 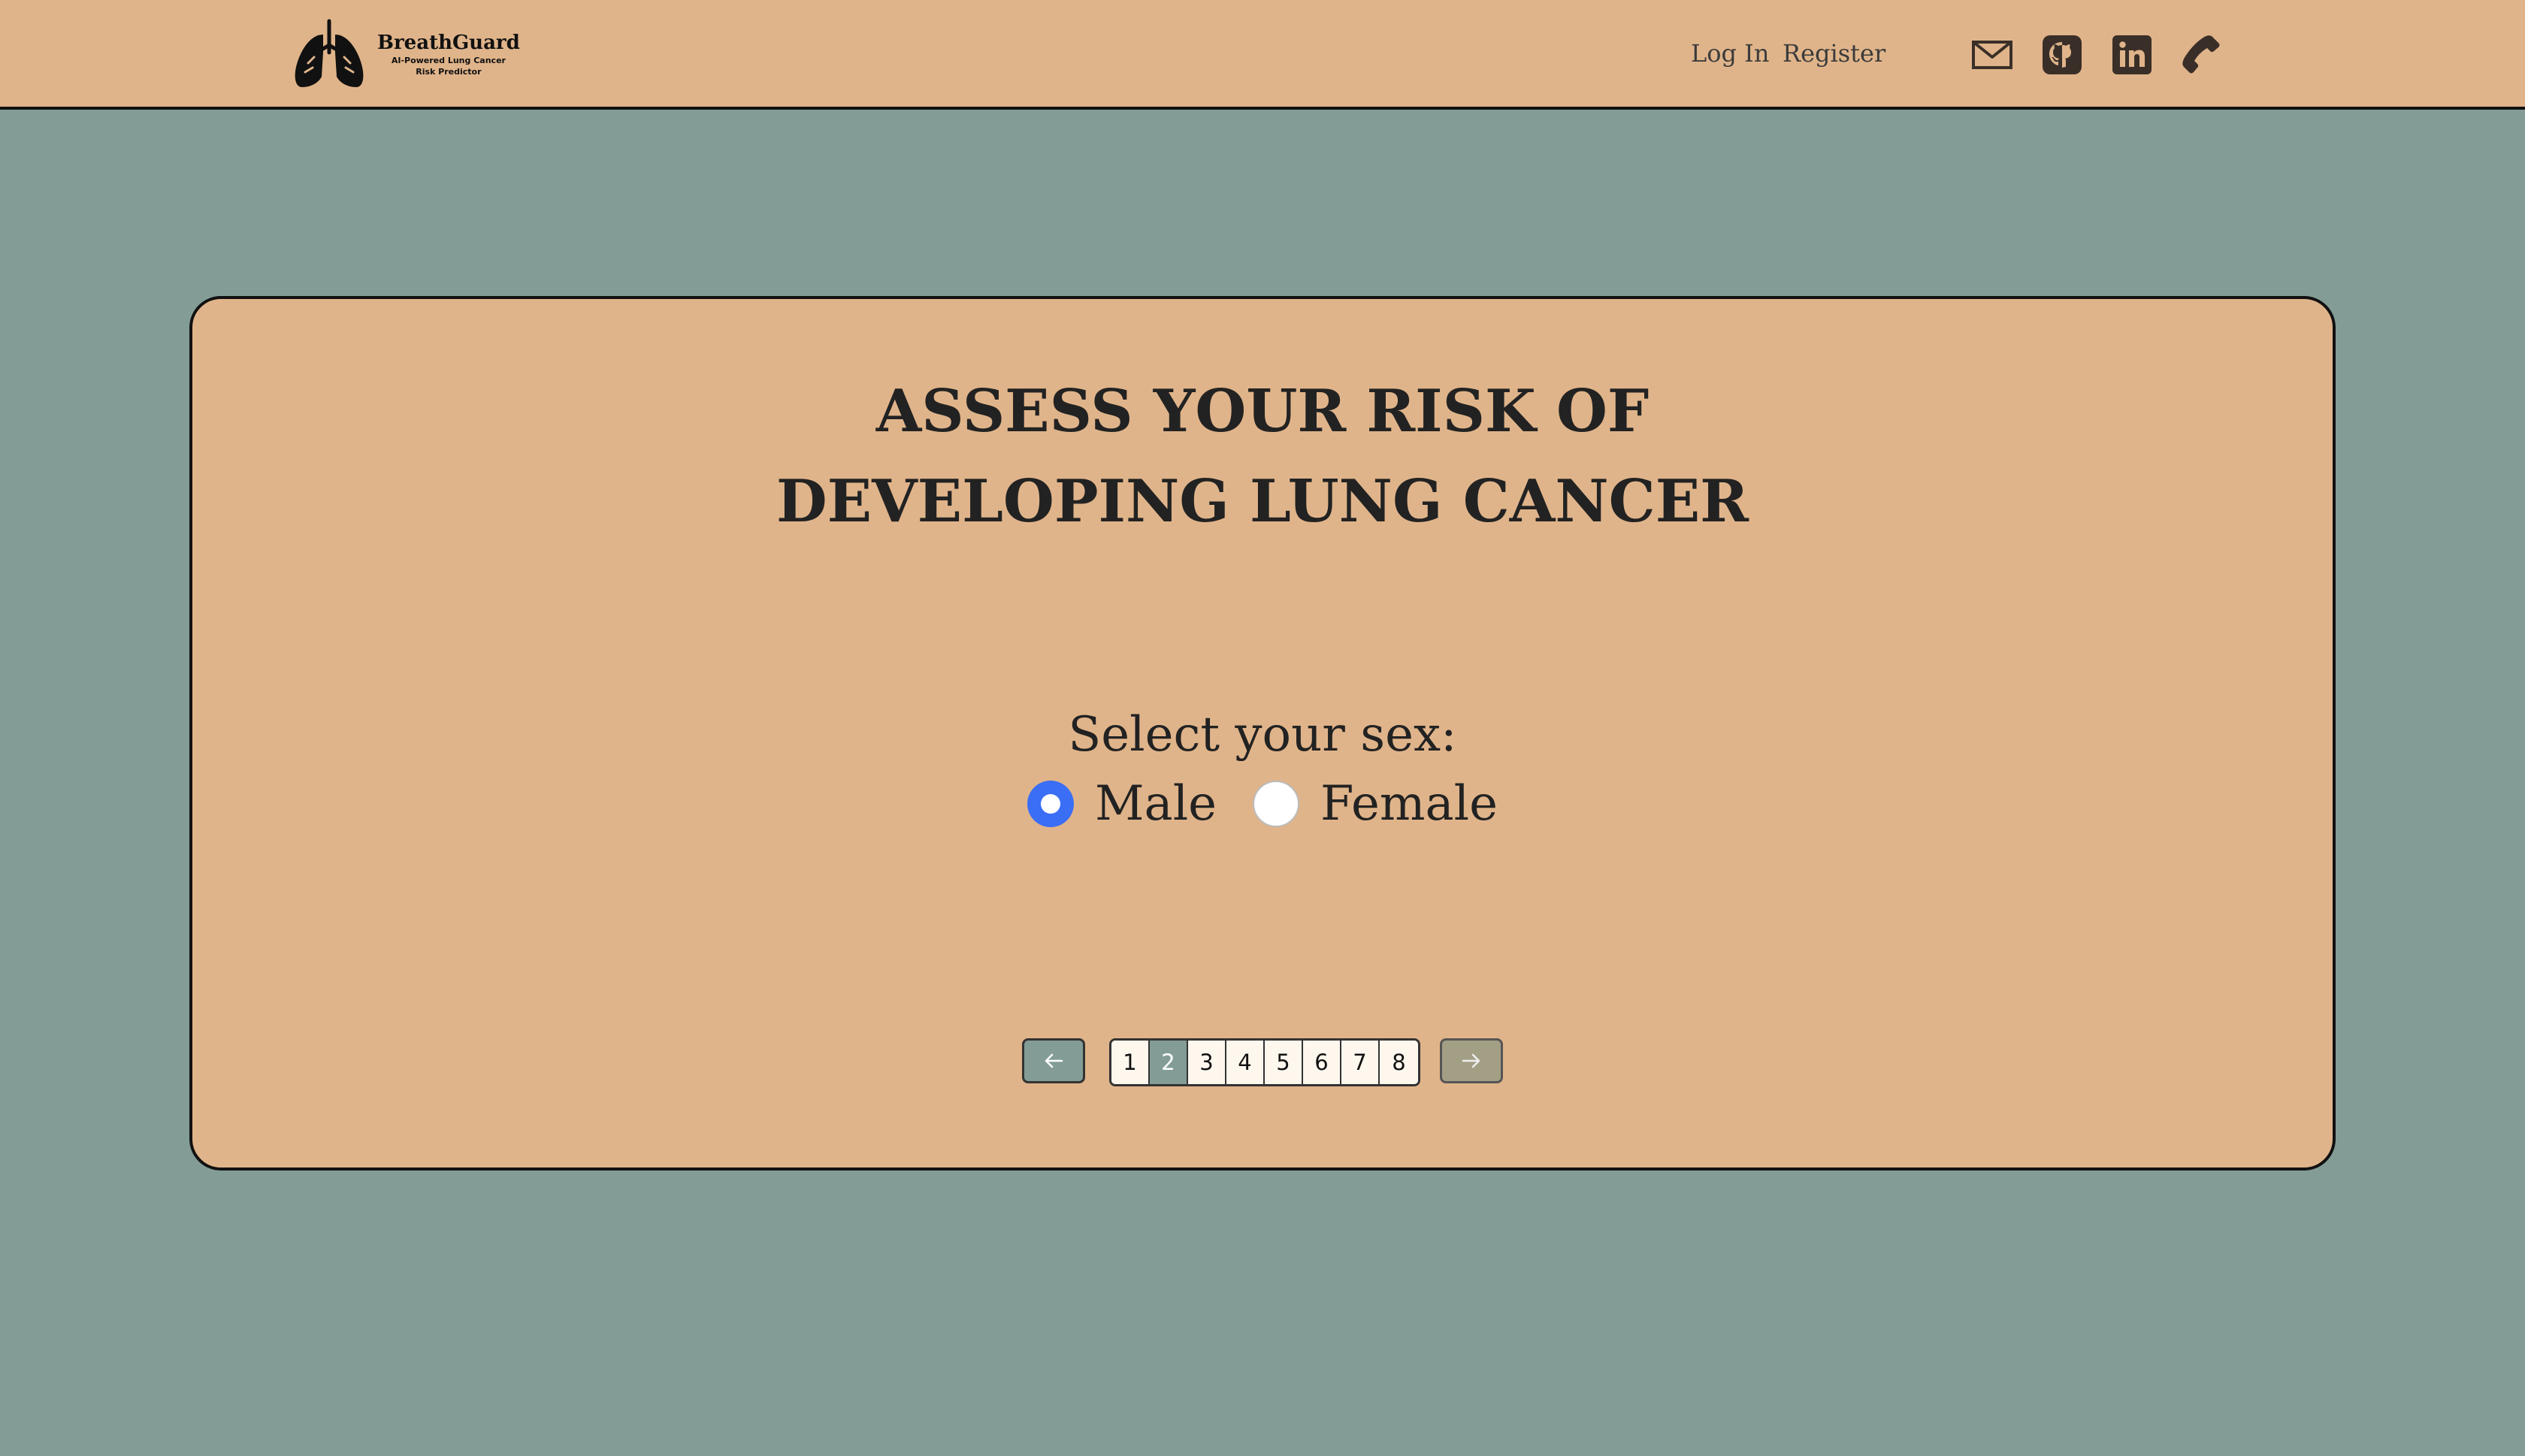 I want to click on male-label: Male, so click(x=1156, y=804).